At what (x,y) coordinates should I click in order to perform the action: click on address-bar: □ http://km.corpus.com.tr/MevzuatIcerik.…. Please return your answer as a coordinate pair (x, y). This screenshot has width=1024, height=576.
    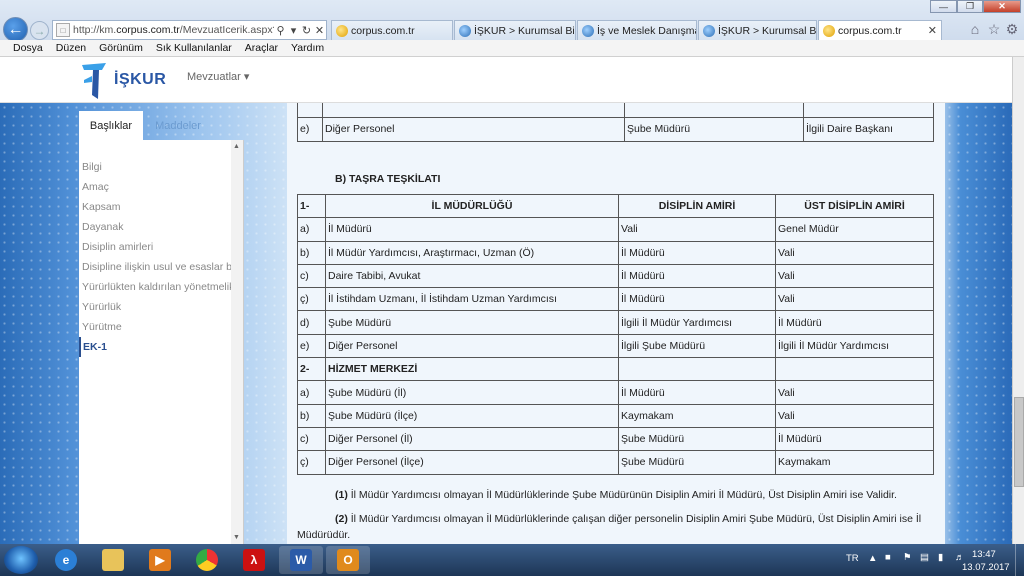
    Looking at the image, I should click on (189, 30).